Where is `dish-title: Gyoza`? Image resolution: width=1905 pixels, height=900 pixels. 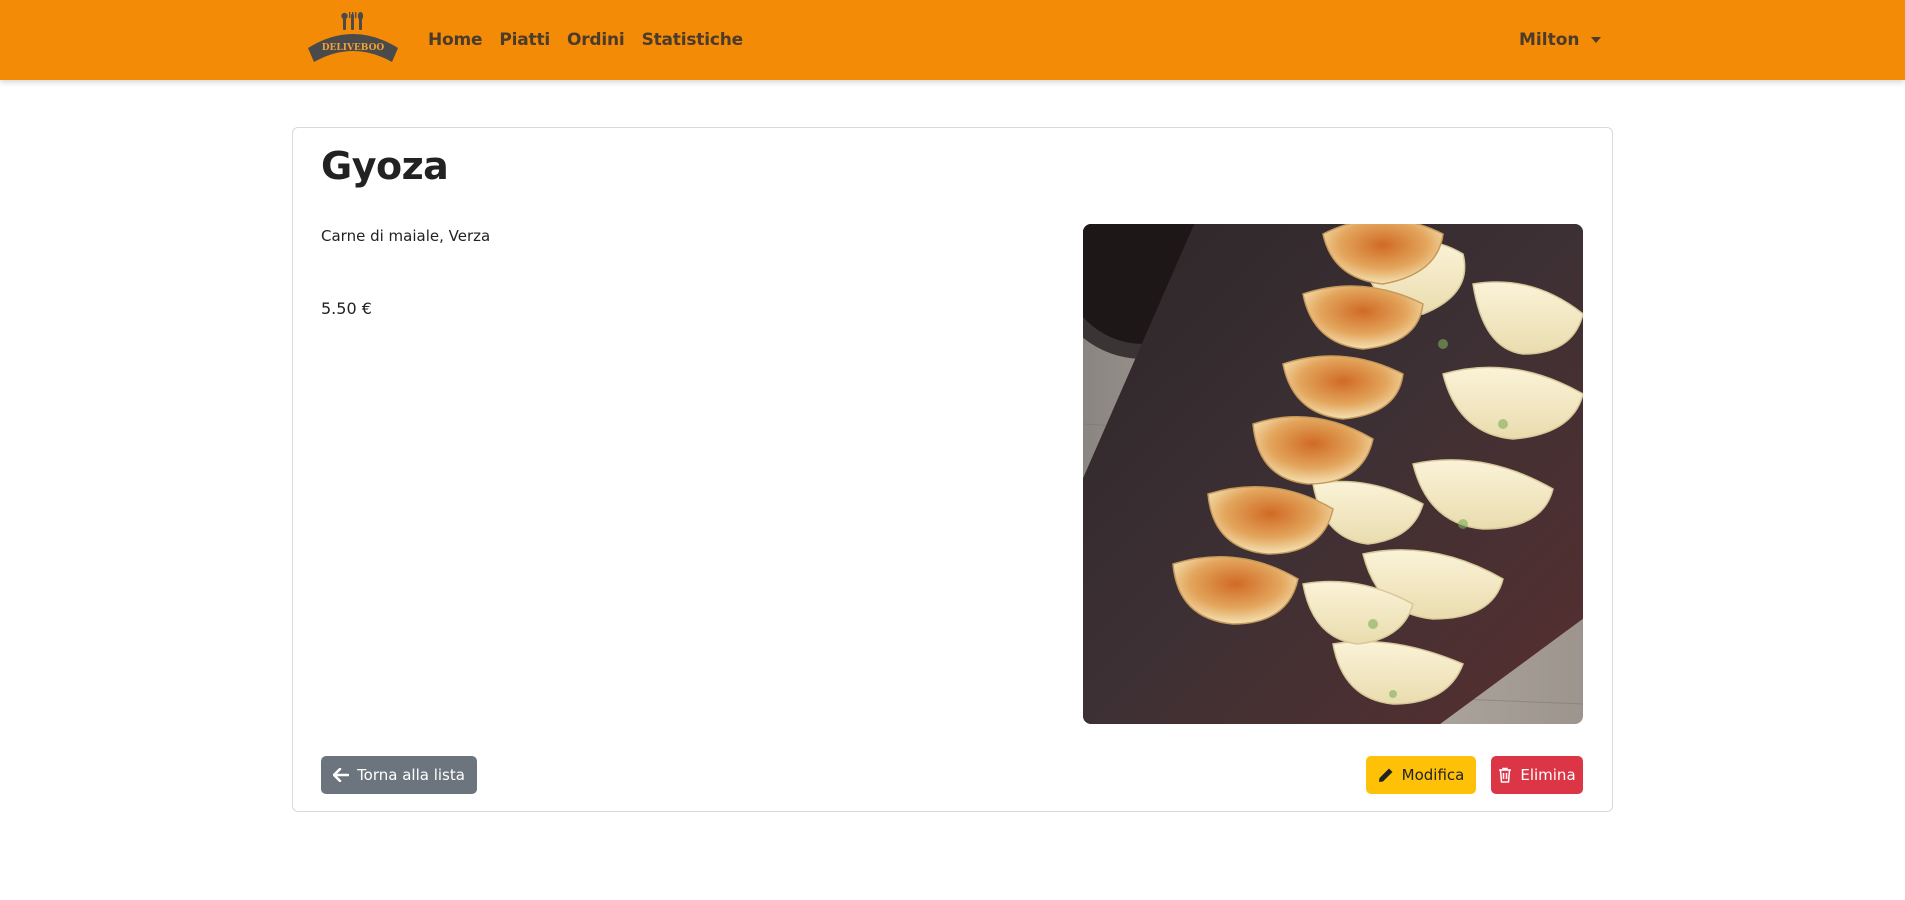
dish-title: Gyoza is located at coordinates (385, 166).